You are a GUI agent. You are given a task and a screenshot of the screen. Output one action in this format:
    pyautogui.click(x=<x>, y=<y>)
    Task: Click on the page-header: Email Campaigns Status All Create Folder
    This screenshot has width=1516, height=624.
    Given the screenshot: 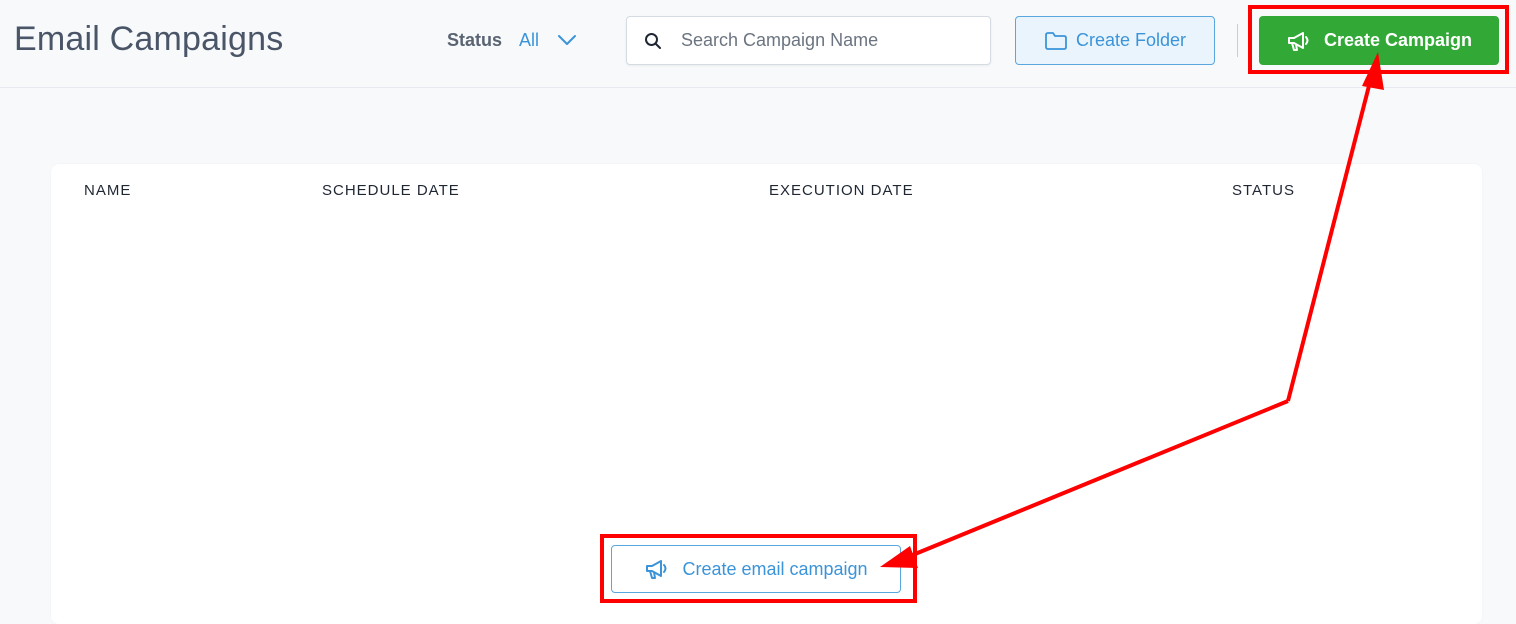 What is the action you would take?
    pyautogui.click(x=758, y=44)
    